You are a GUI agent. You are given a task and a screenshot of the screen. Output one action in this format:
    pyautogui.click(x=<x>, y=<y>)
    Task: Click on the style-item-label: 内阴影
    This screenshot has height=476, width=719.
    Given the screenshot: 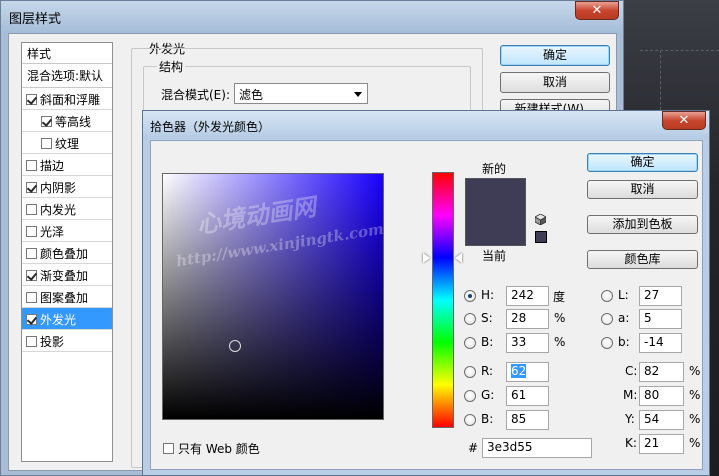 What is the action you would take?
    pyautogui.click(x=58, y=188)
    